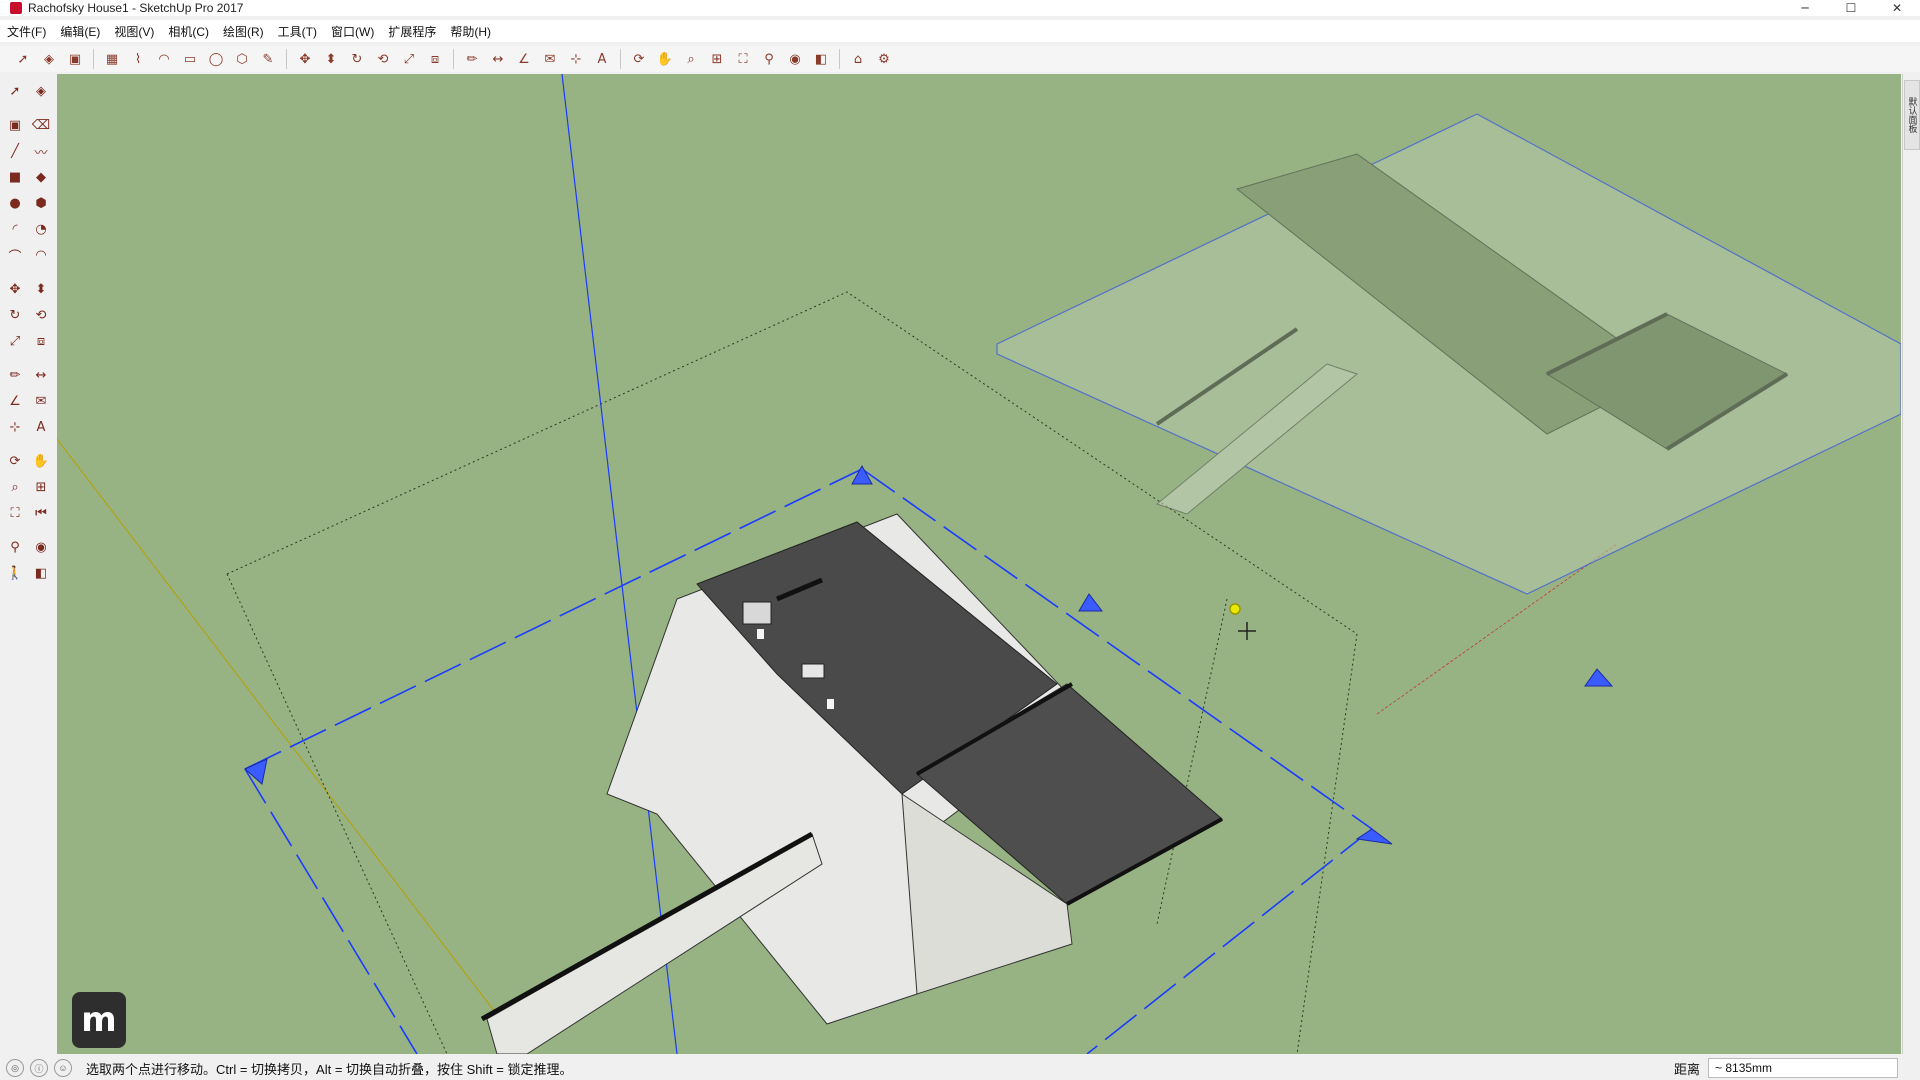 This screenshot has height=1080, width=1920. What do you see at coordinates (1374, 836) in the screenshot?
I see `grip-right` at bounding box center [1374, 836].